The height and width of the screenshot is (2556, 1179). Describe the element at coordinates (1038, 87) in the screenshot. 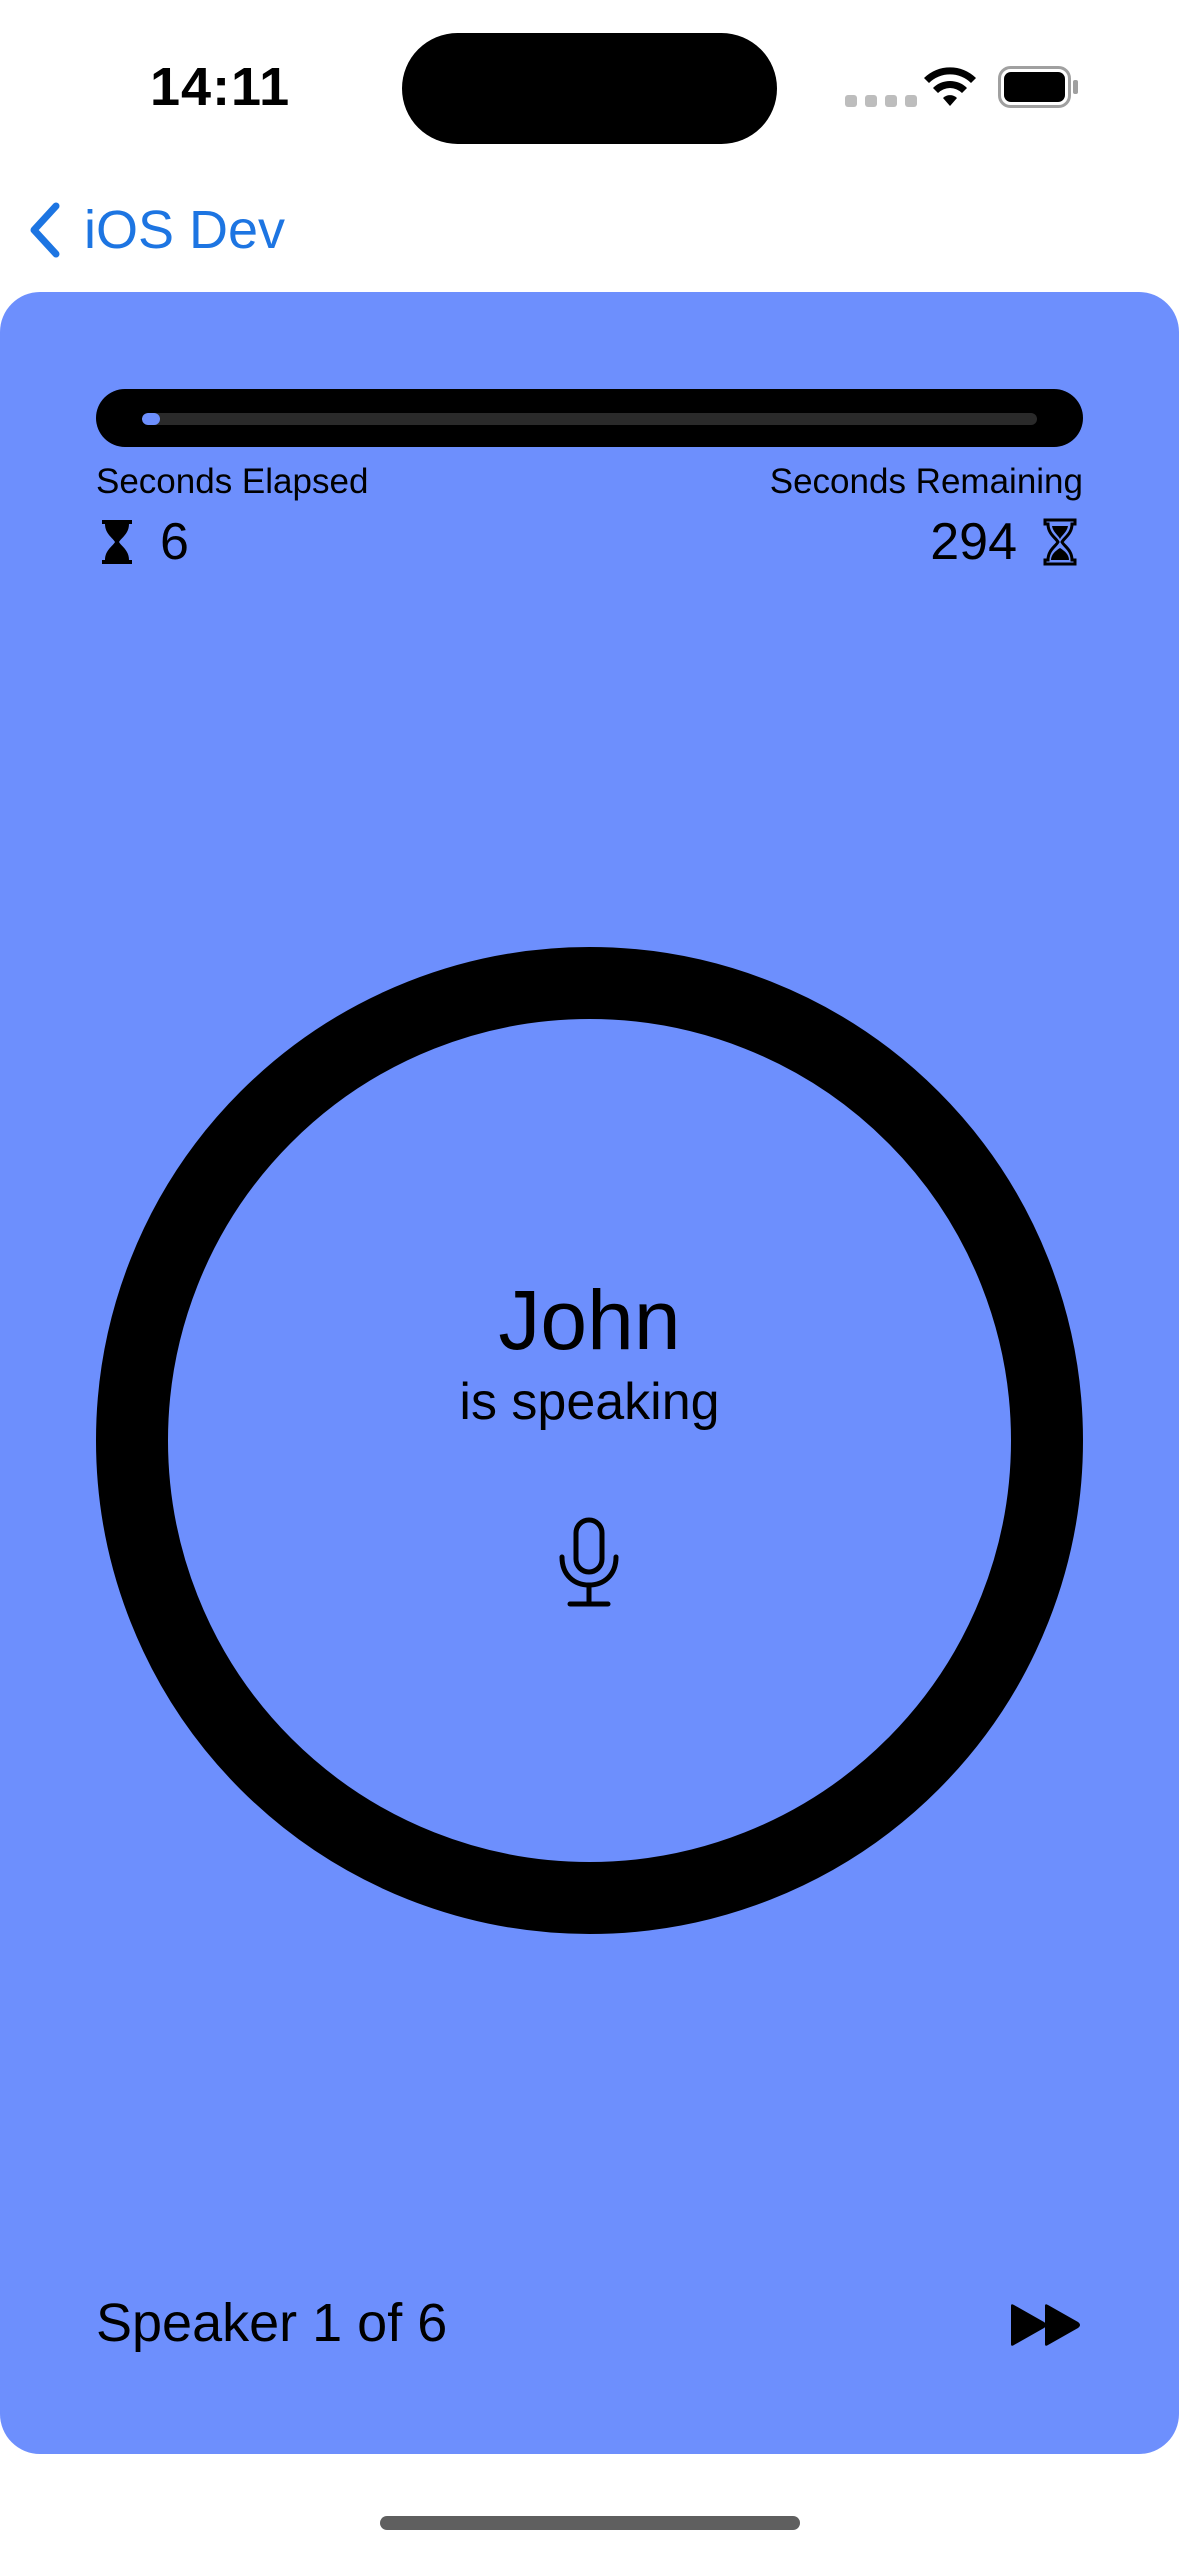

I see `battery-full-icon` at that location.